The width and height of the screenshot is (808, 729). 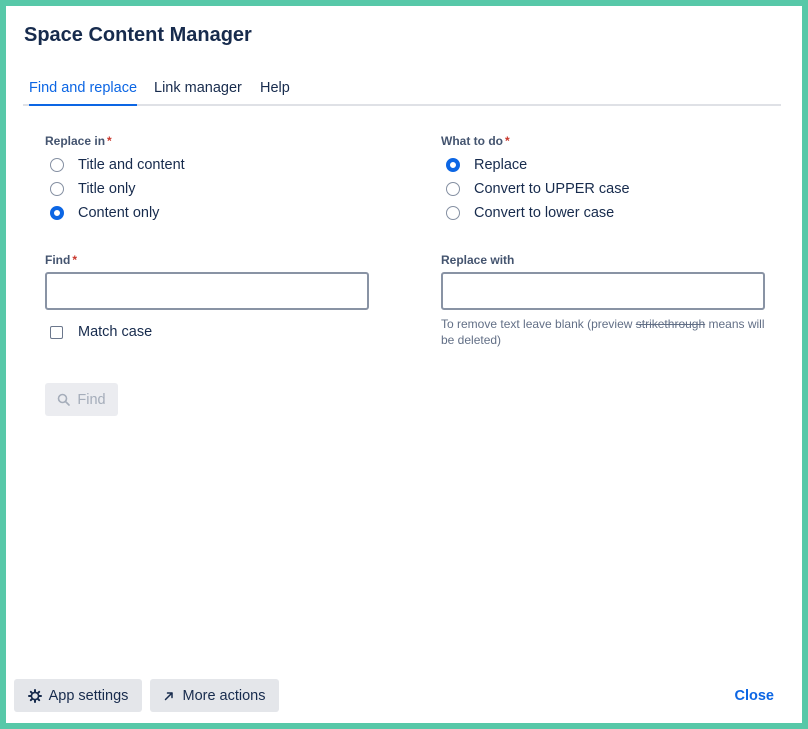 I want to click on tab-bar: Find and replace Link manager Help, so click(x=402, y=93).